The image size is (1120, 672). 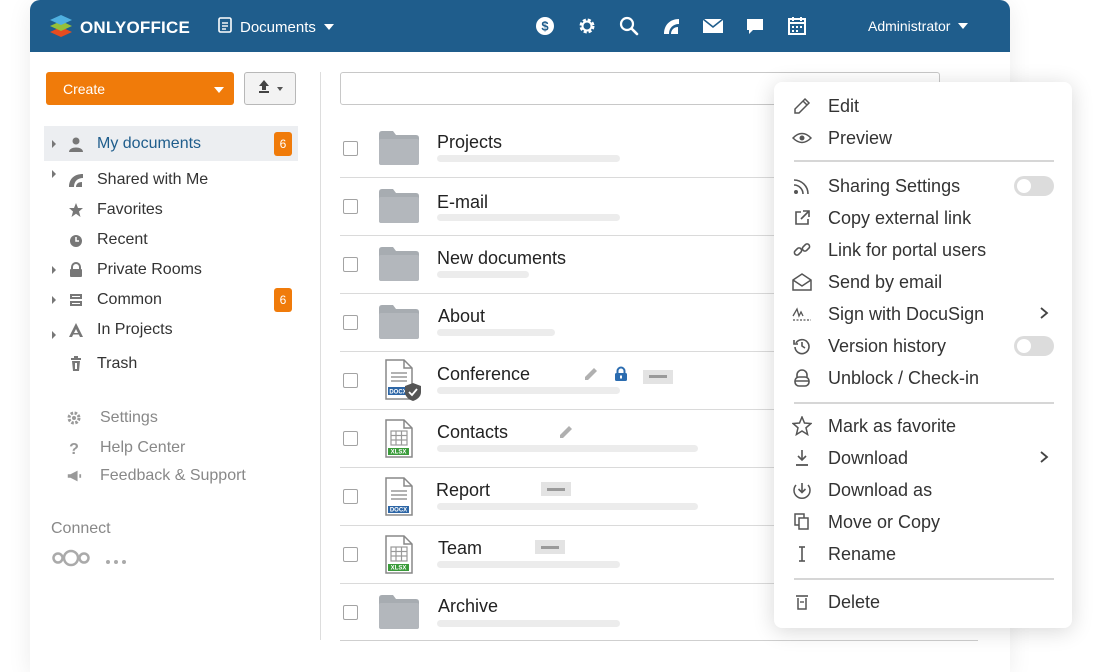 I want to click on sharing-toggle, so click(x=1034, y=186).